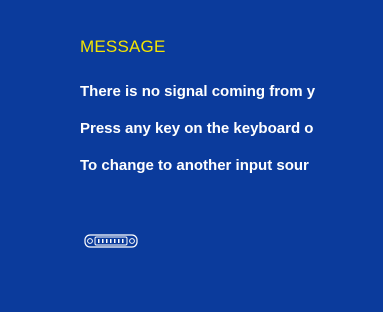 Image resolution: width=383 pixels, height=312 pixels. I want to click on message-line-no-signal: There is no signal coming from y, so click(198, 91).